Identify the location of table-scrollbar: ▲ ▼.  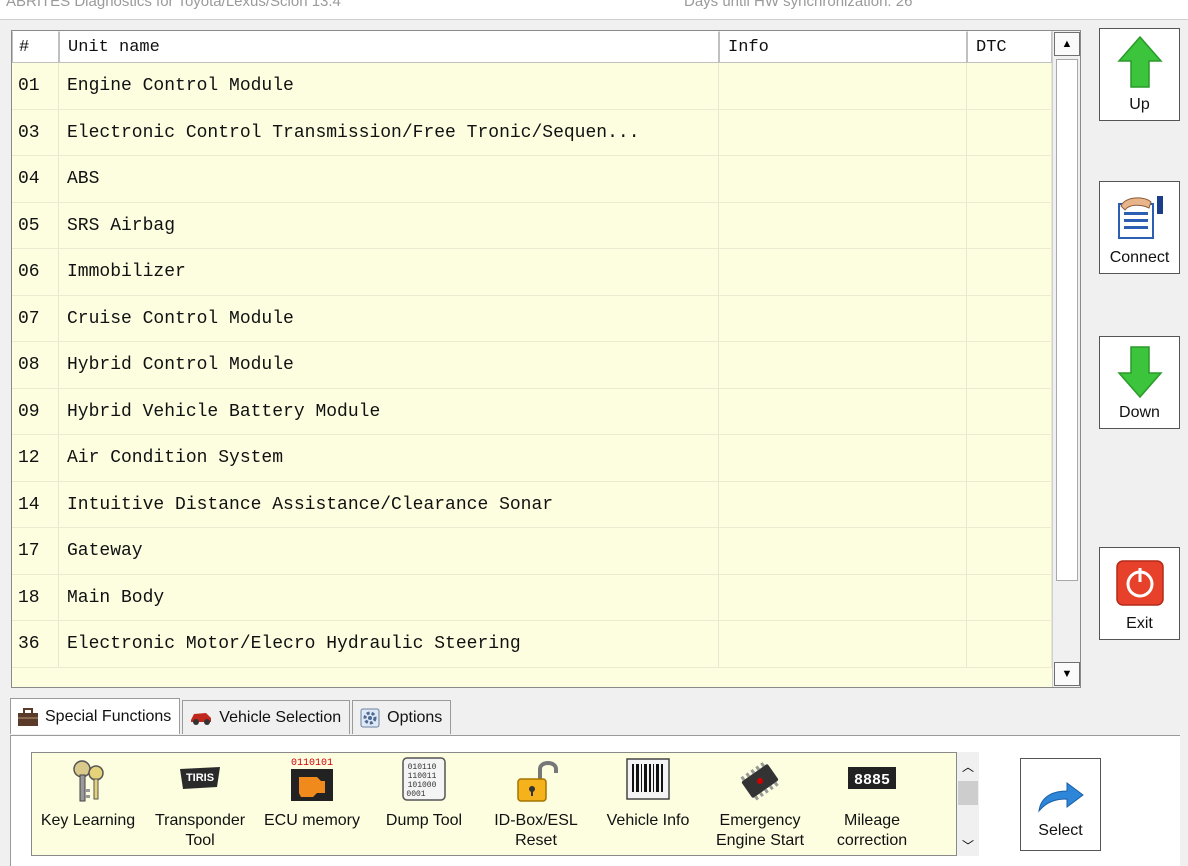
(1066, 359).